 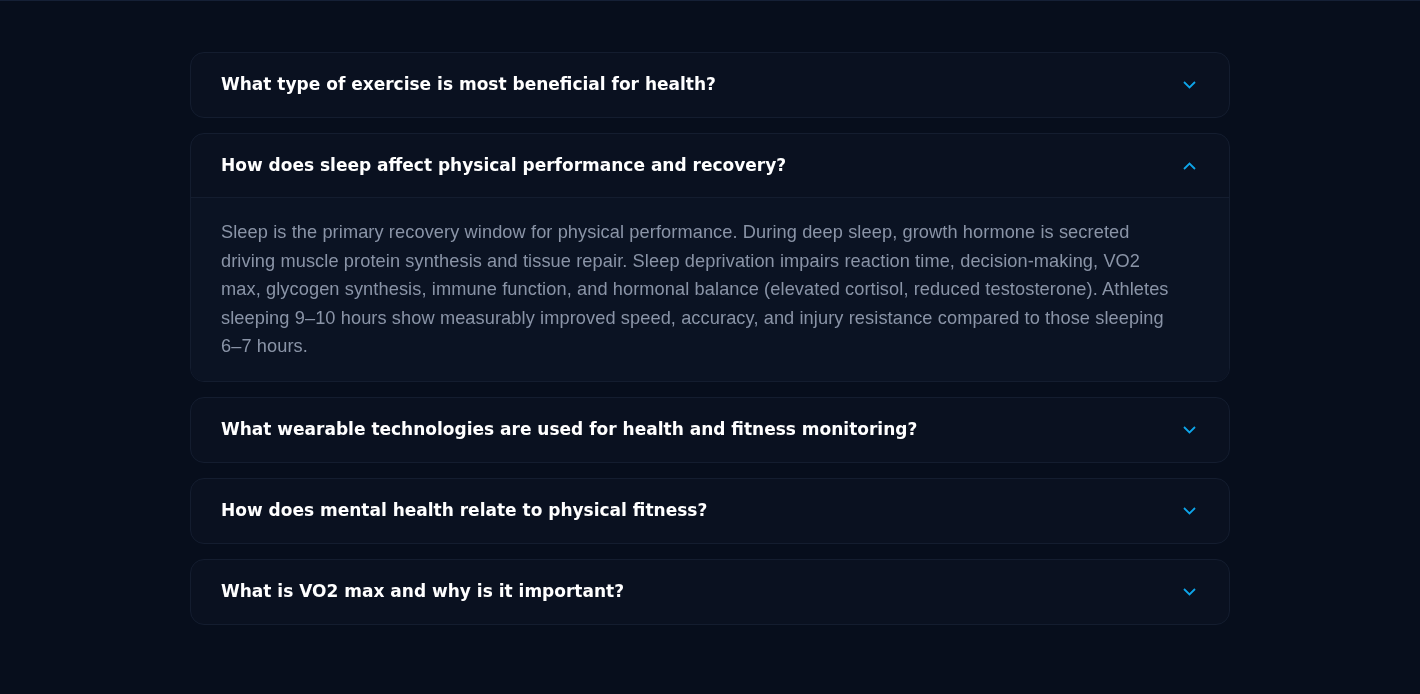 What do you see at coordinates (710, 429) in the screenshot?
I see `faq-question-button: What wearable technologies are used for health and fitness monitoring?` at bounding box center [710, 429].